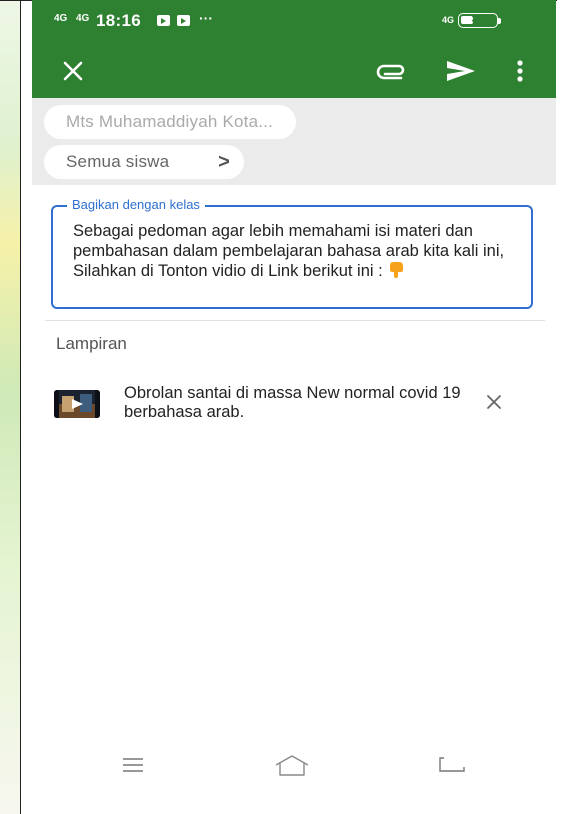 This screenshot has height=814, width=561. What do you see at coordinates (292, 766) in the screenshot?
I see `home-icon` at bounding box center [292, 766].